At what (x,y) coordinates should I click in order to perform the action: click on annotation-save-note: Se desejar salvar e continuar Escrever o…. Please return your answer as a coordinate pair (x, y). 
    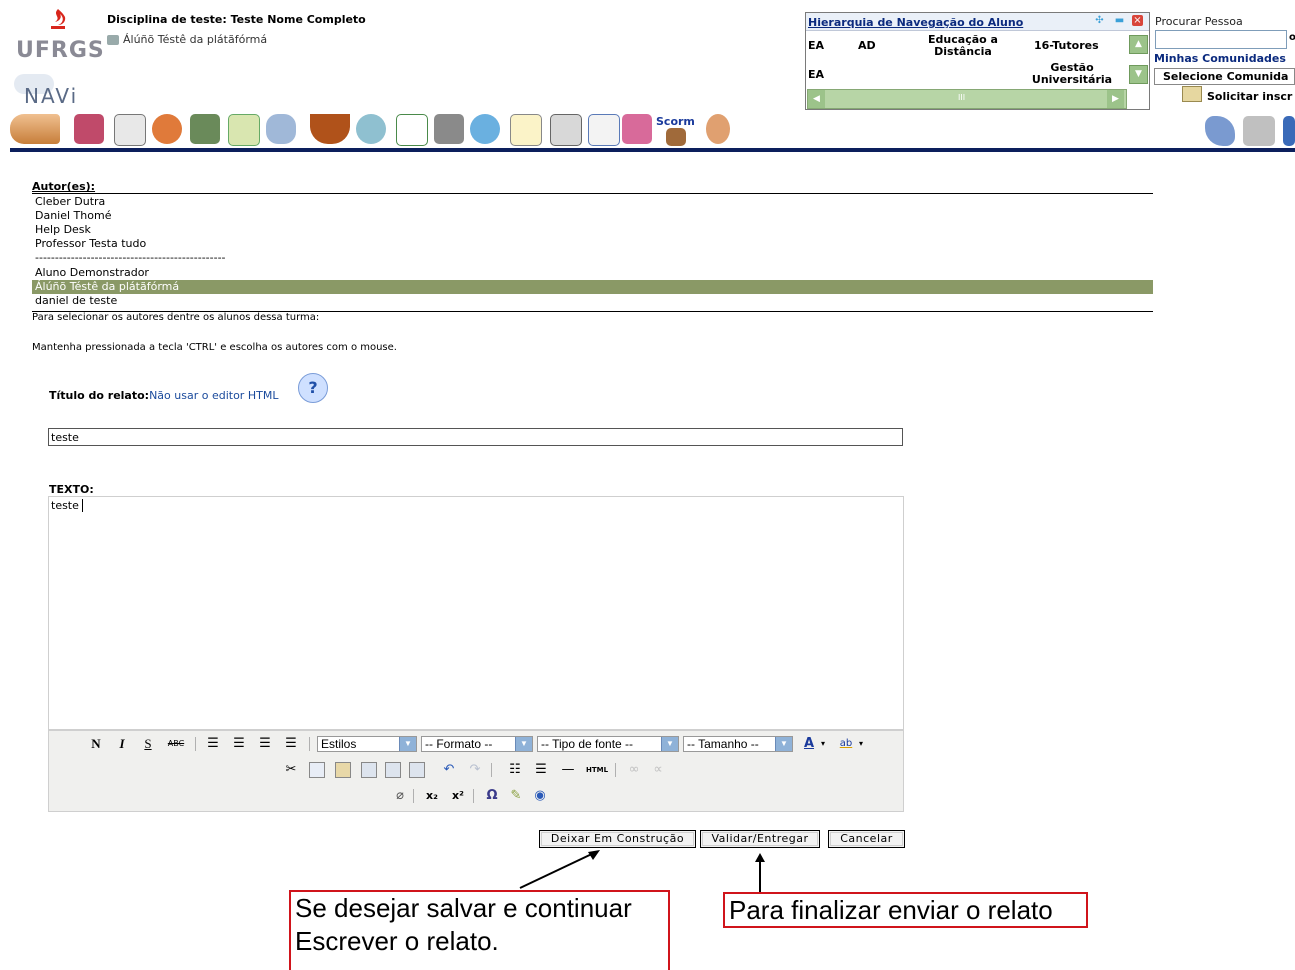
    Looking at the image, I should click on (479, 930).